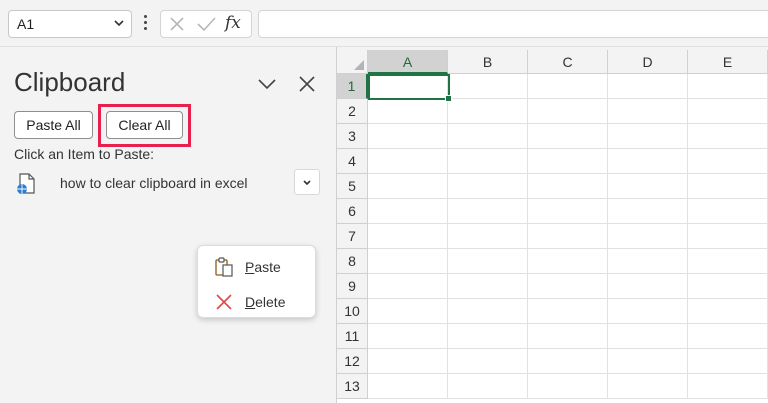 Image resolution: width=768 pixels, height=403 pixels. What do you see at coordinates (408, 286) in the screenshot?
I see `cell-a9` at bounding box center [408, 286].